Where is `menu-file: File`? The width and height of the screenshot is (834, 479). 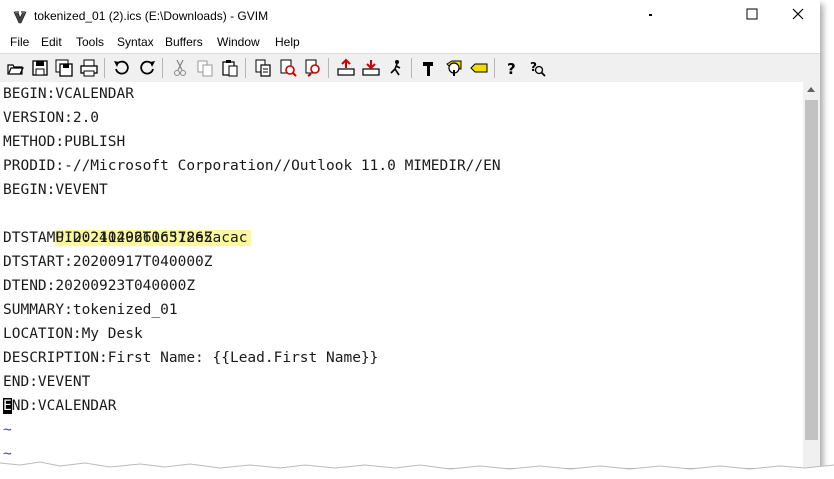
menu-file: File is located at coordinates (19, 42).